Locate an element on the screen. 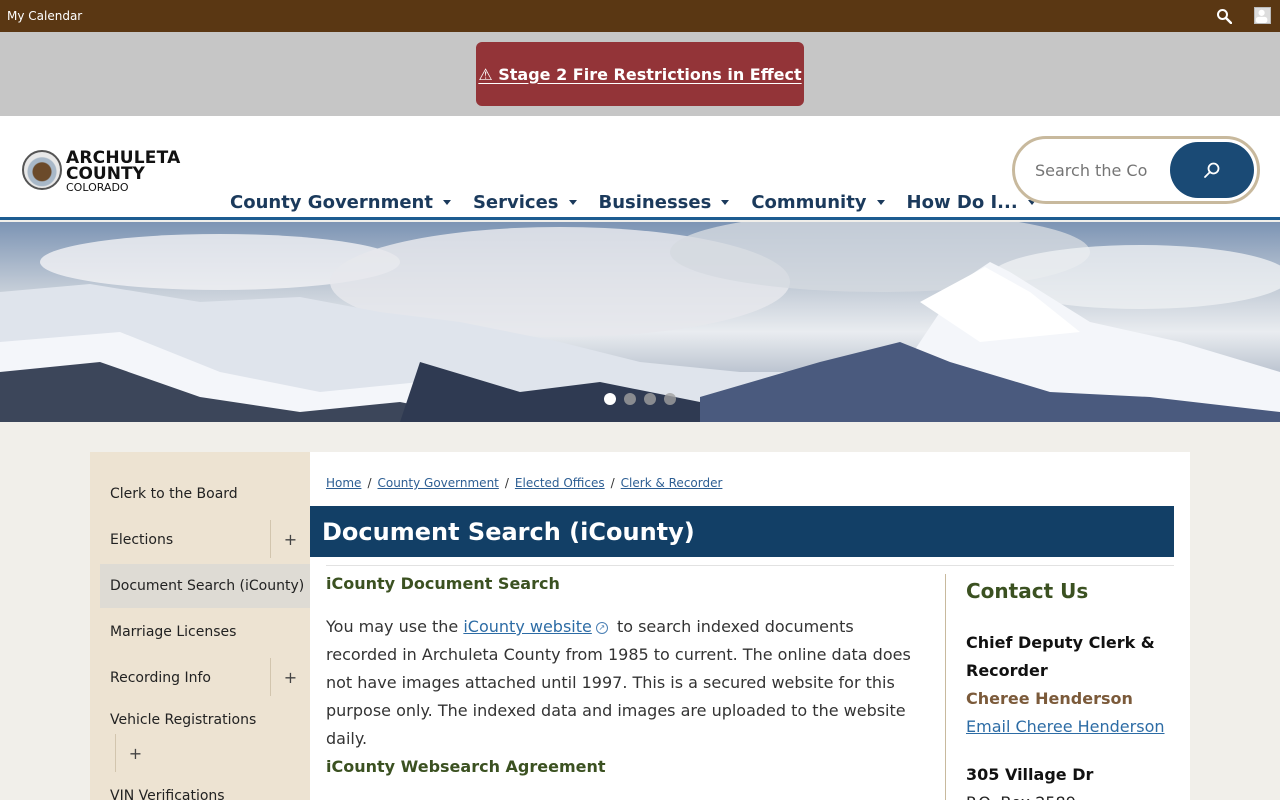 The image size is (1280, 800). sidebar-item-label: Recording Info is located at coordinates (160, 678).